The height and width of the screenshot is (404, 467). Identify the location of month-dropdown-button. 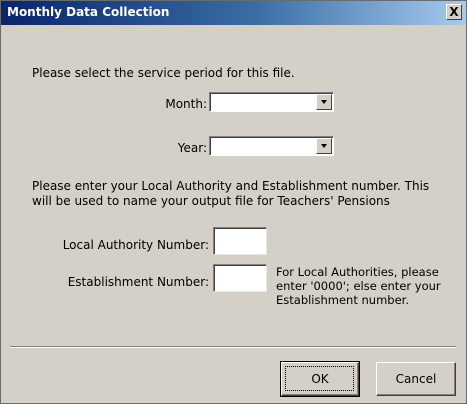
(324, 102).